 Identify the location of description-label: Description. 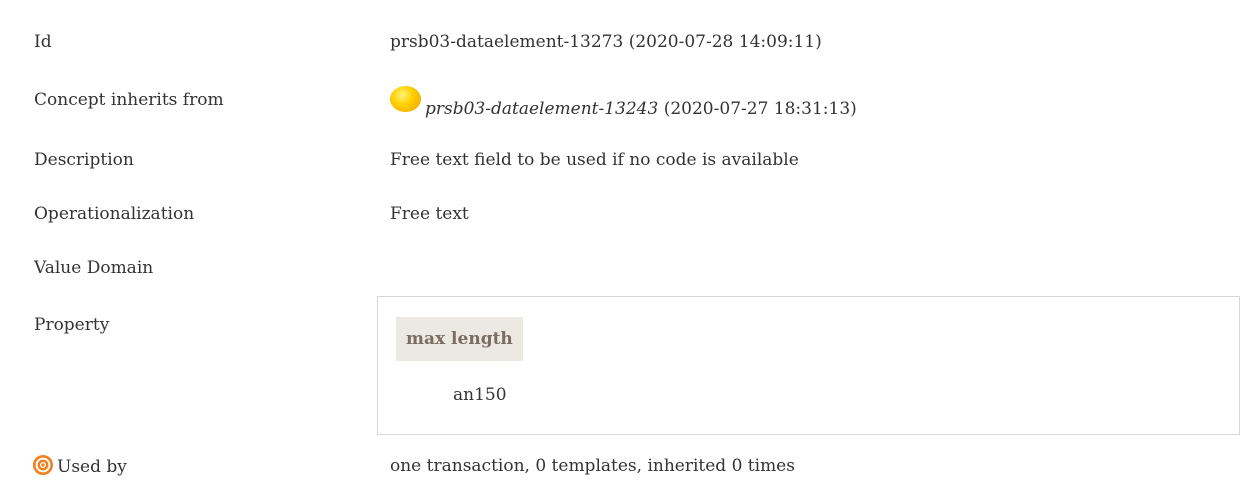
(84, 160).